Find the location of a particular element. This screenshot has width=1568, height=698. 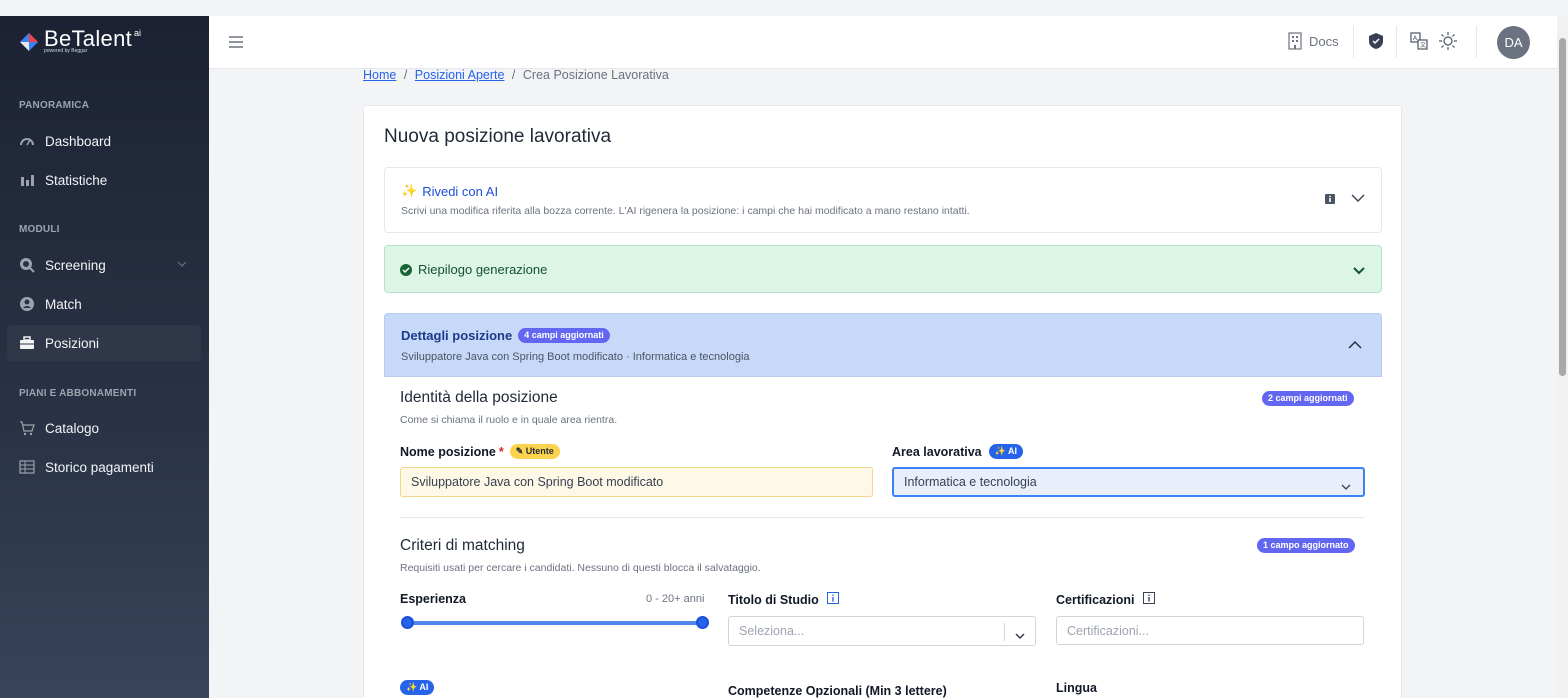

building-icon is located at coordinates (1295, 41).